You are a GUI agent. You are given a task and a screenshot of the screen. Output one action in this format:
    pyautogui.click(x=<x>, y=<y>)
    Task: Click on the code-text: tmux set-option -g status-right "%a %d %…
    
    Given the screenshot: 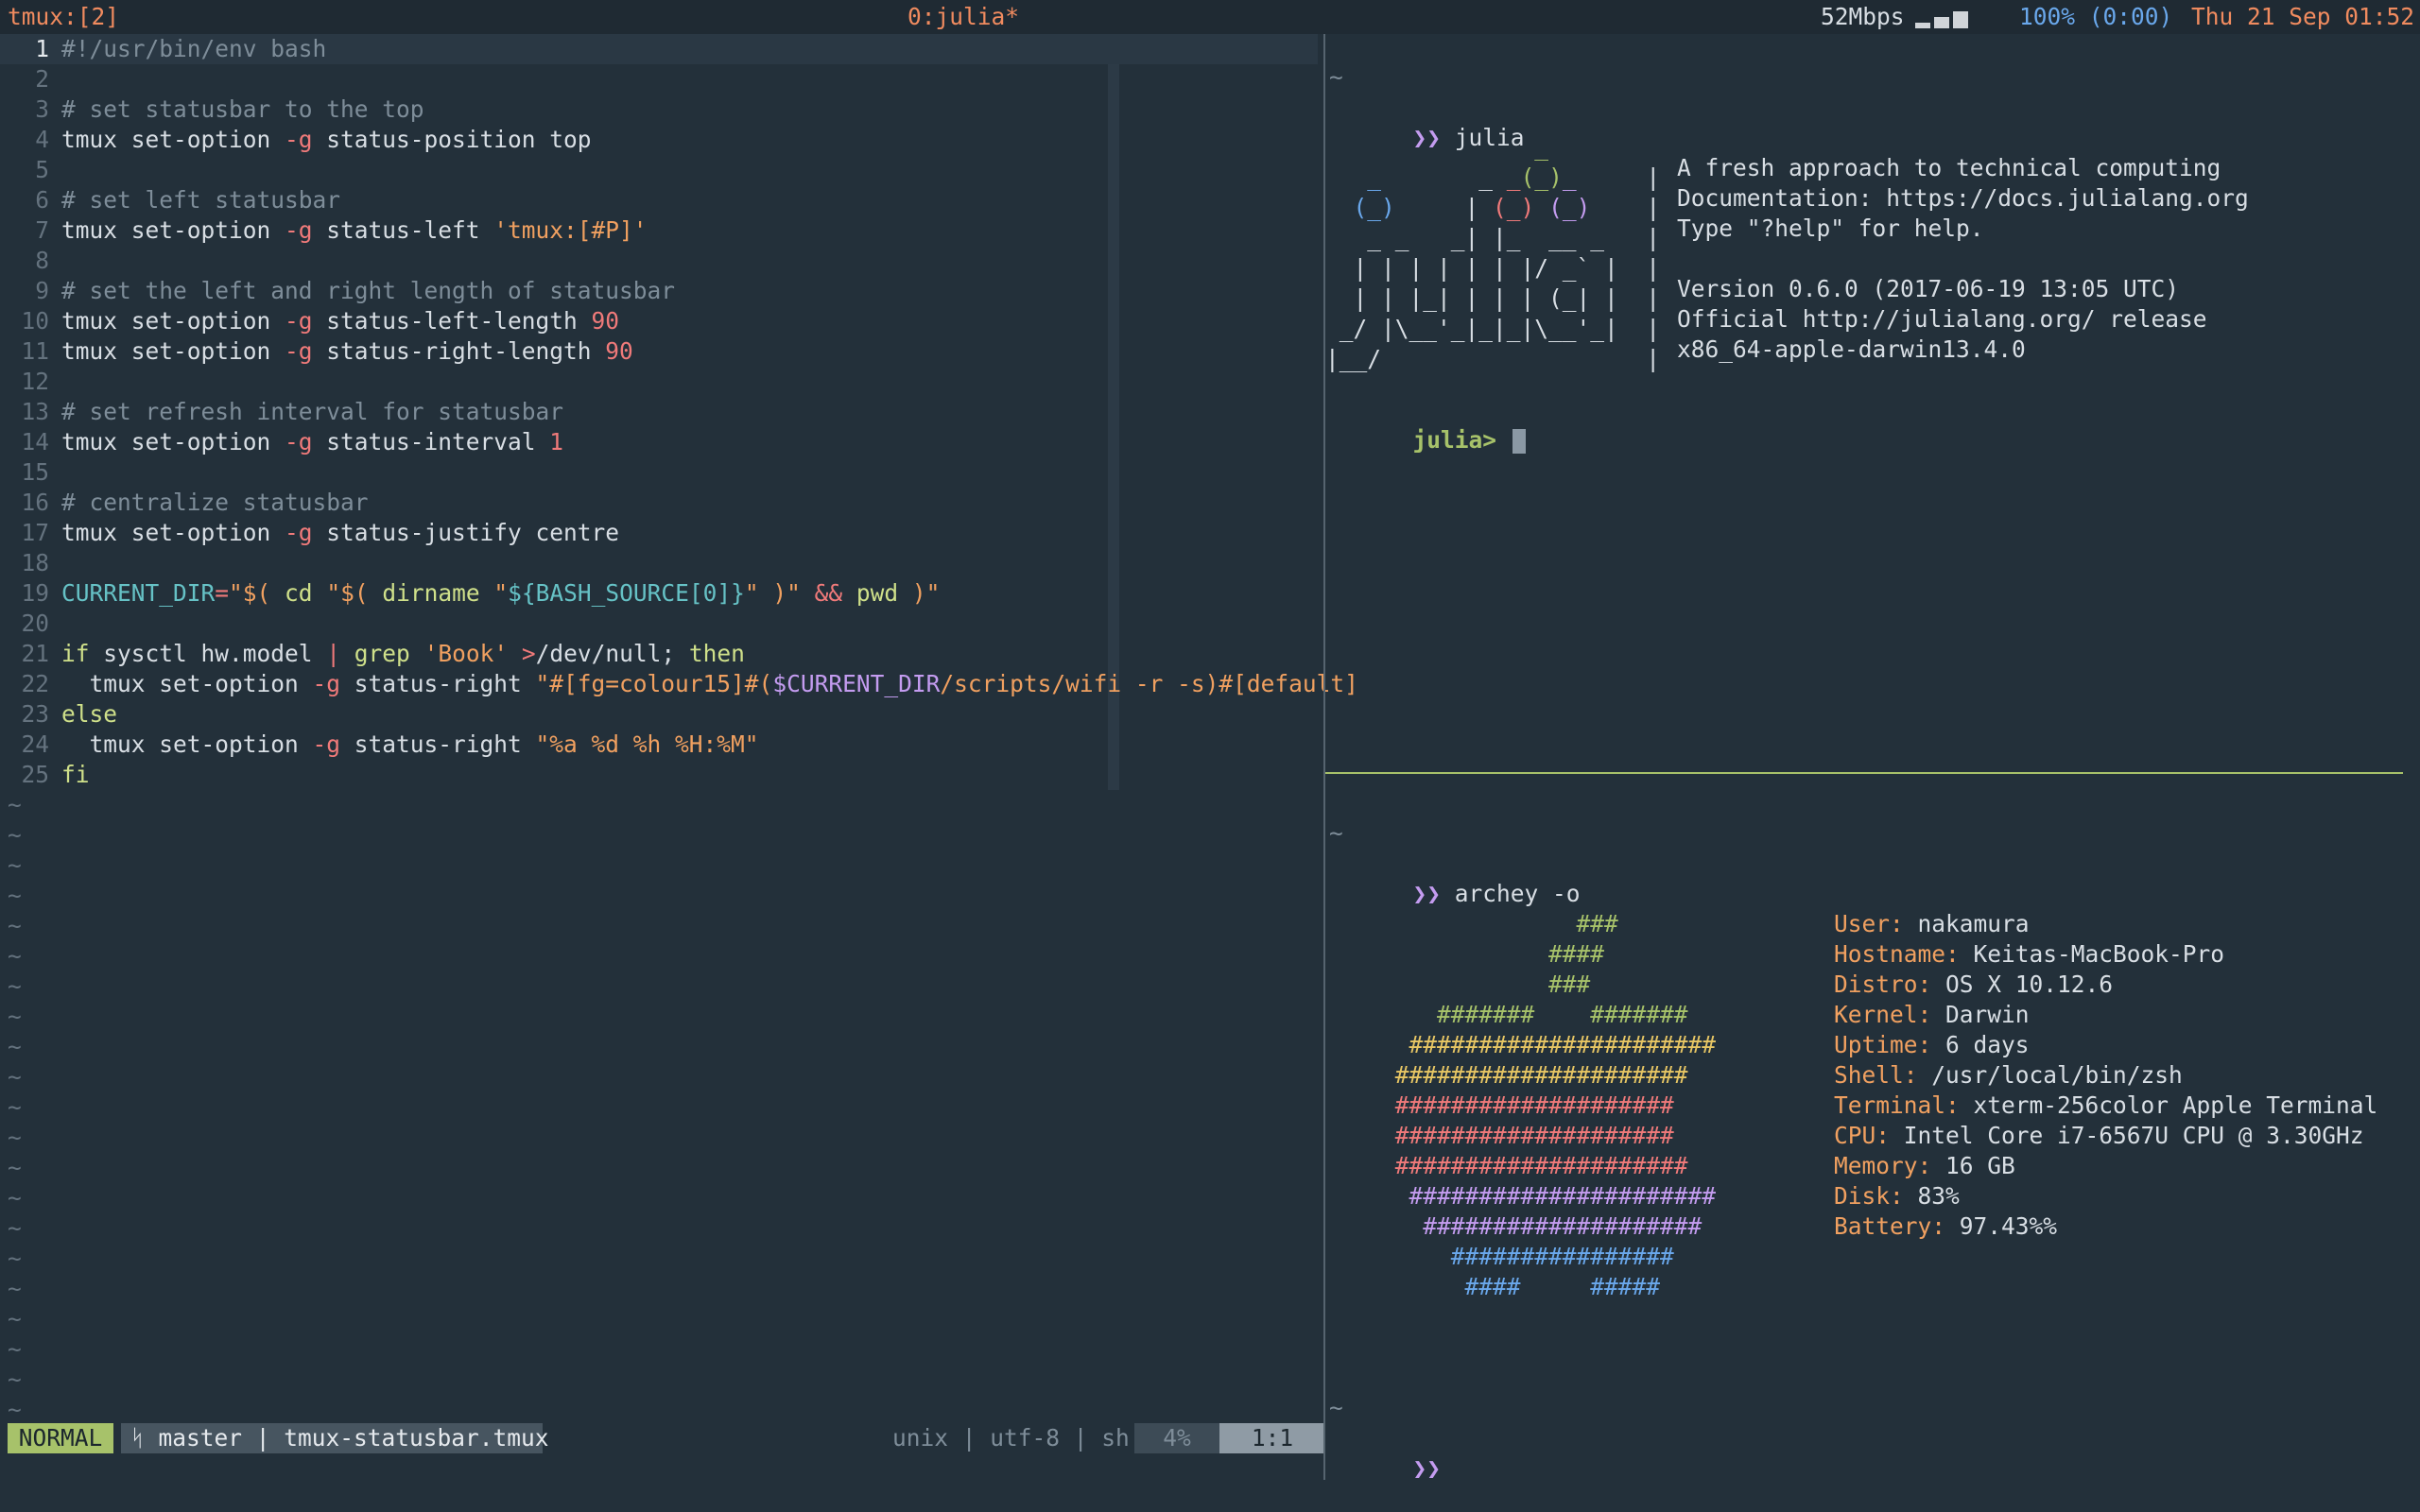 What is the action you would take?
    pyautogui.click(x=410, y=745)
    